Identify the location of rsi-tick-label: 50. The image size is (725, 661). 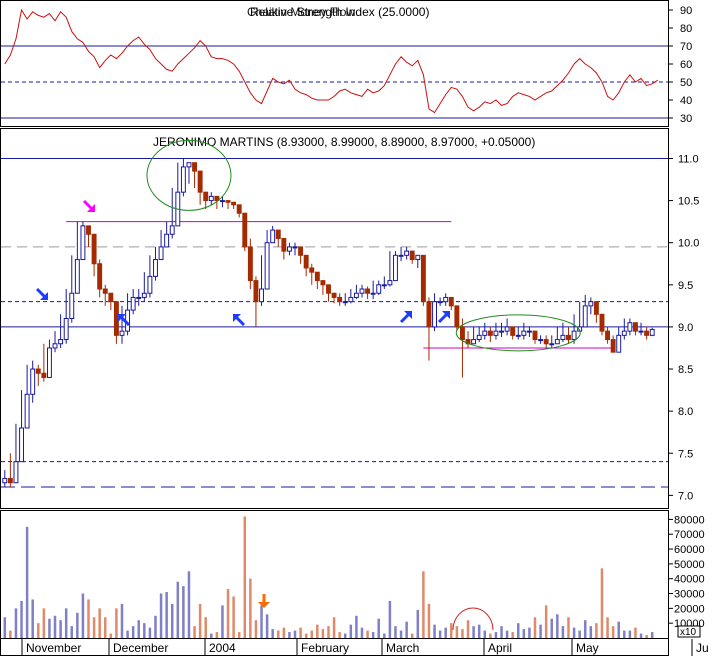
(686, 83).